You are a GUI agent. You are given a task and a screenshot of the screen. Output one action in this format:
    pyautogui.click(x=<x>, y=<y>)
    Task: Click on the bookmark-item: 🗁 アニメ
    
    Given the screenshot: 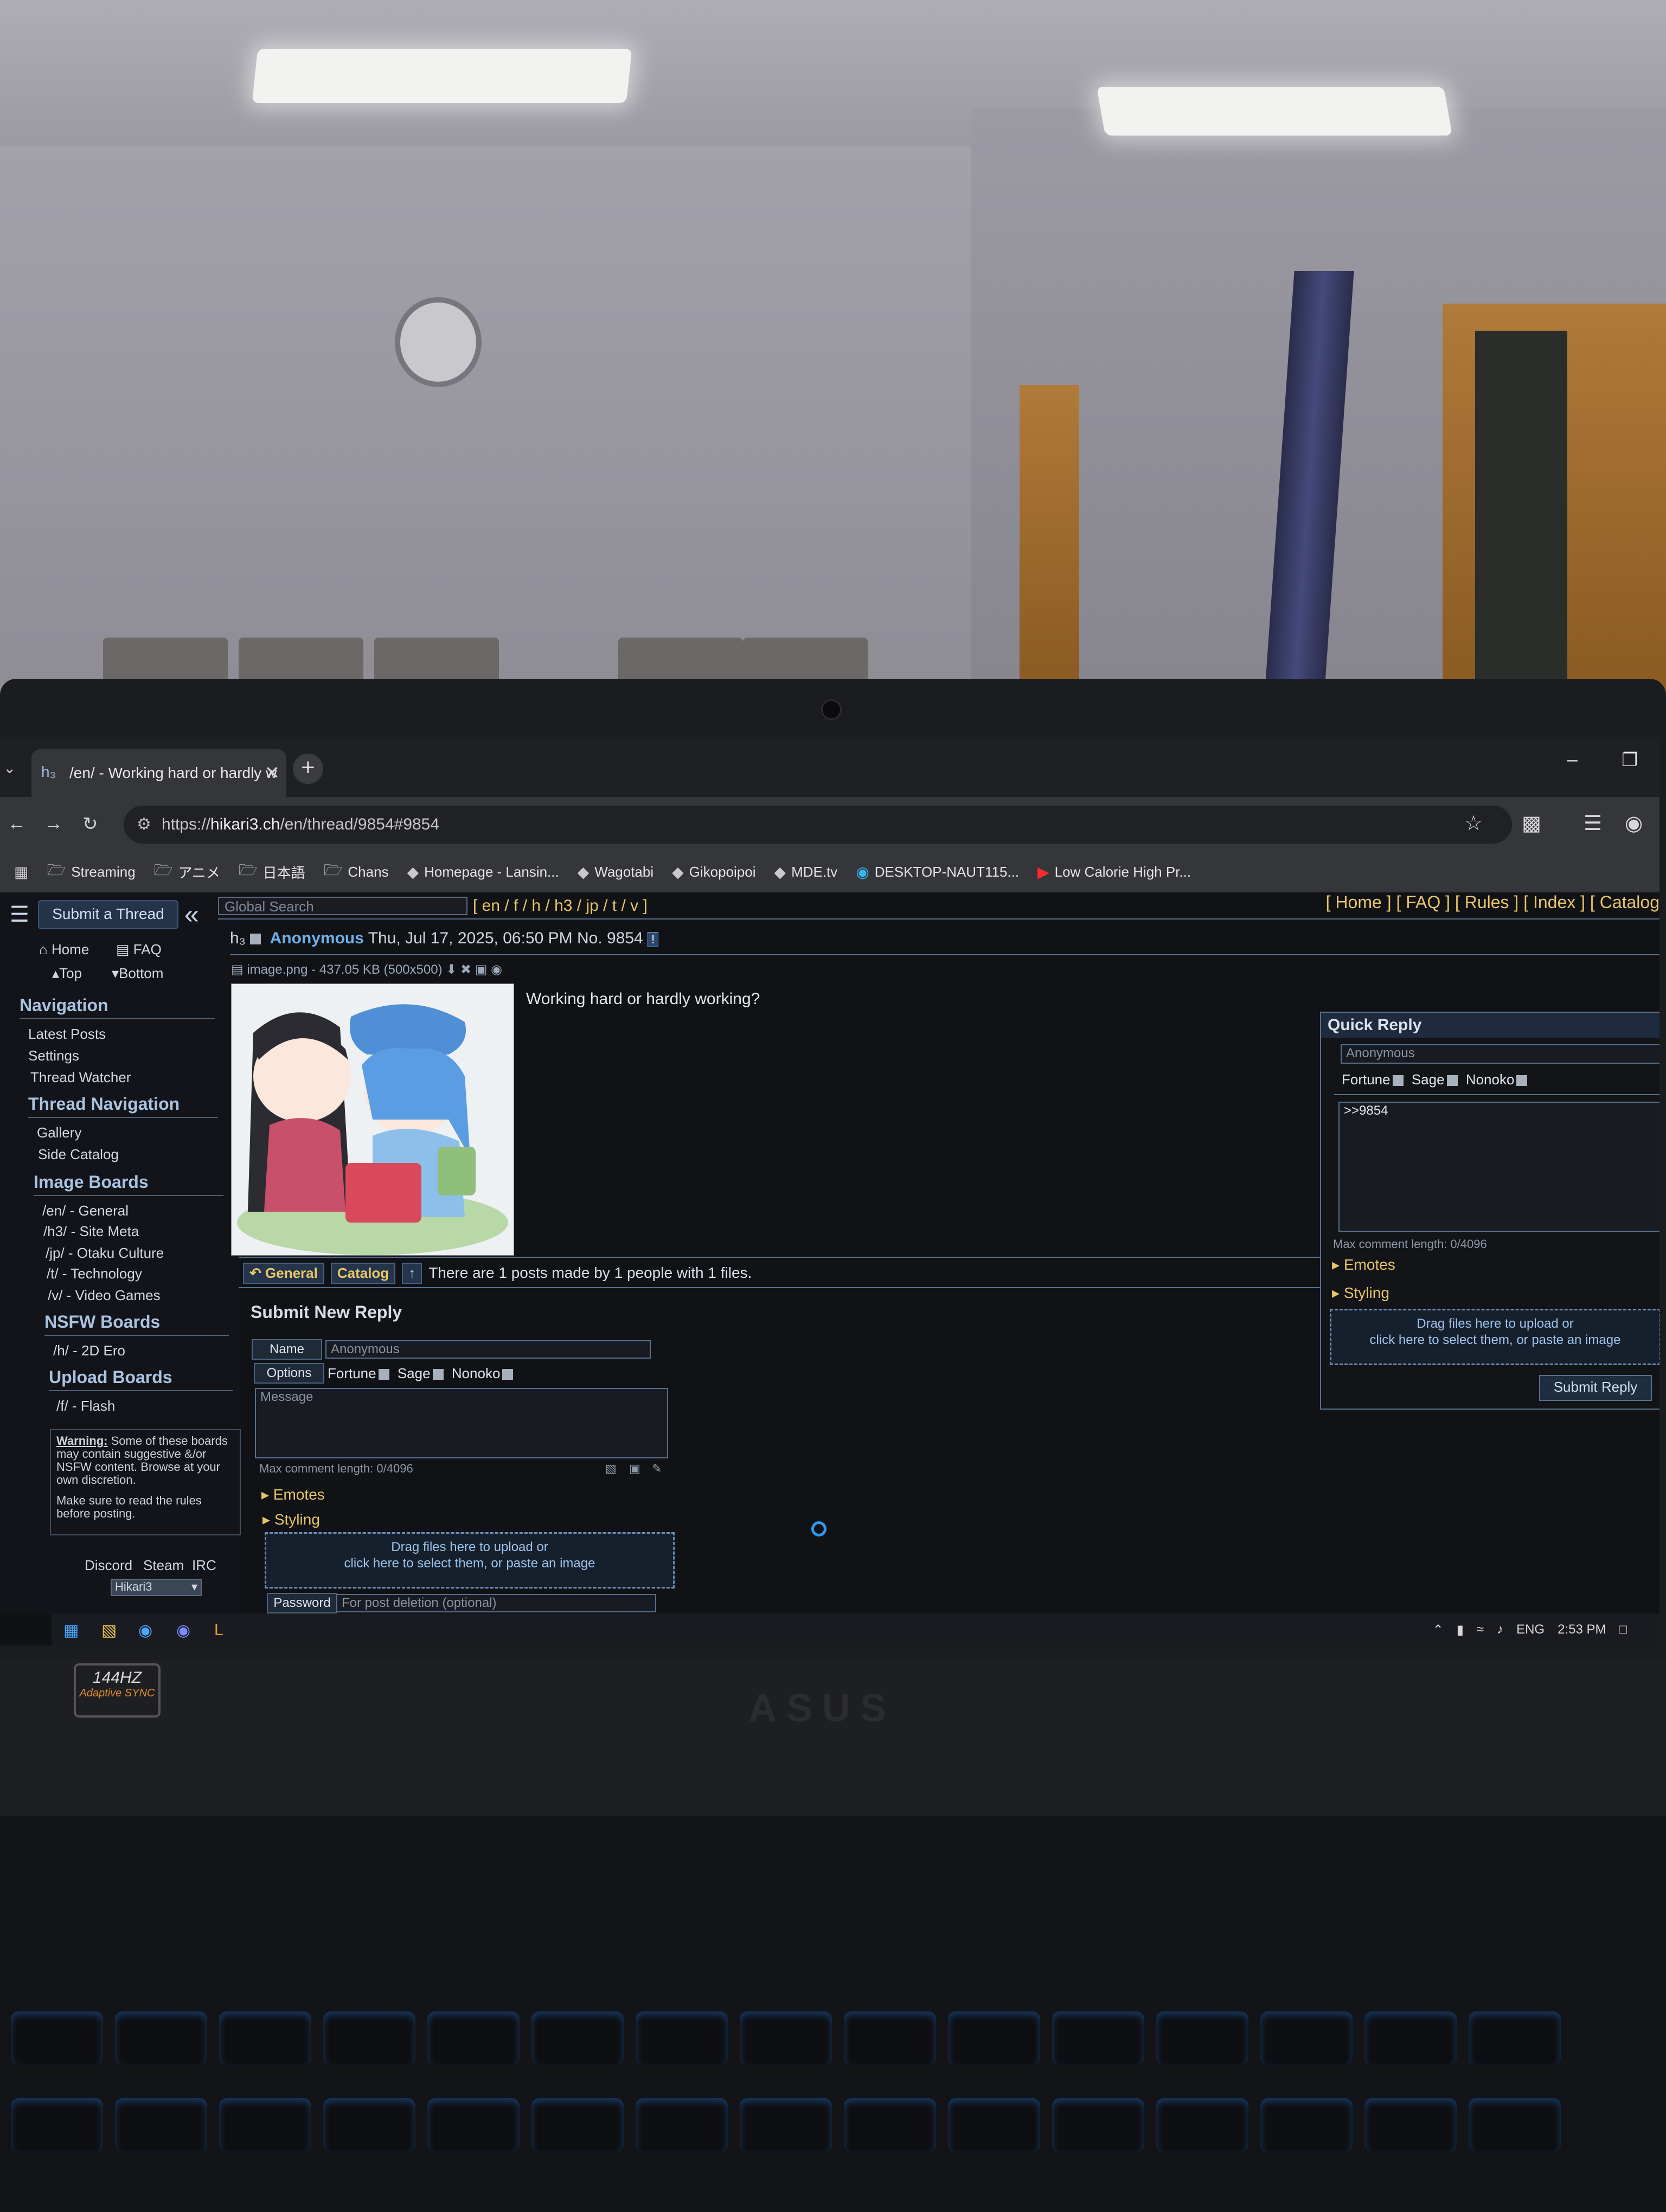 What is the action you would take?
    pyautogui.click(x=187, y=872)
    